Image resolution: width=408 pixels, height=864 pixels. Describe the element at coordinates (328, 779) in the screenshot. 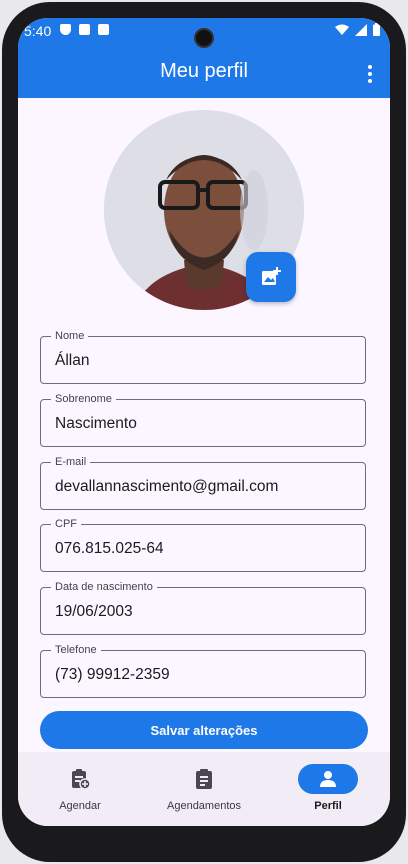

I see `person-icon` at that location.